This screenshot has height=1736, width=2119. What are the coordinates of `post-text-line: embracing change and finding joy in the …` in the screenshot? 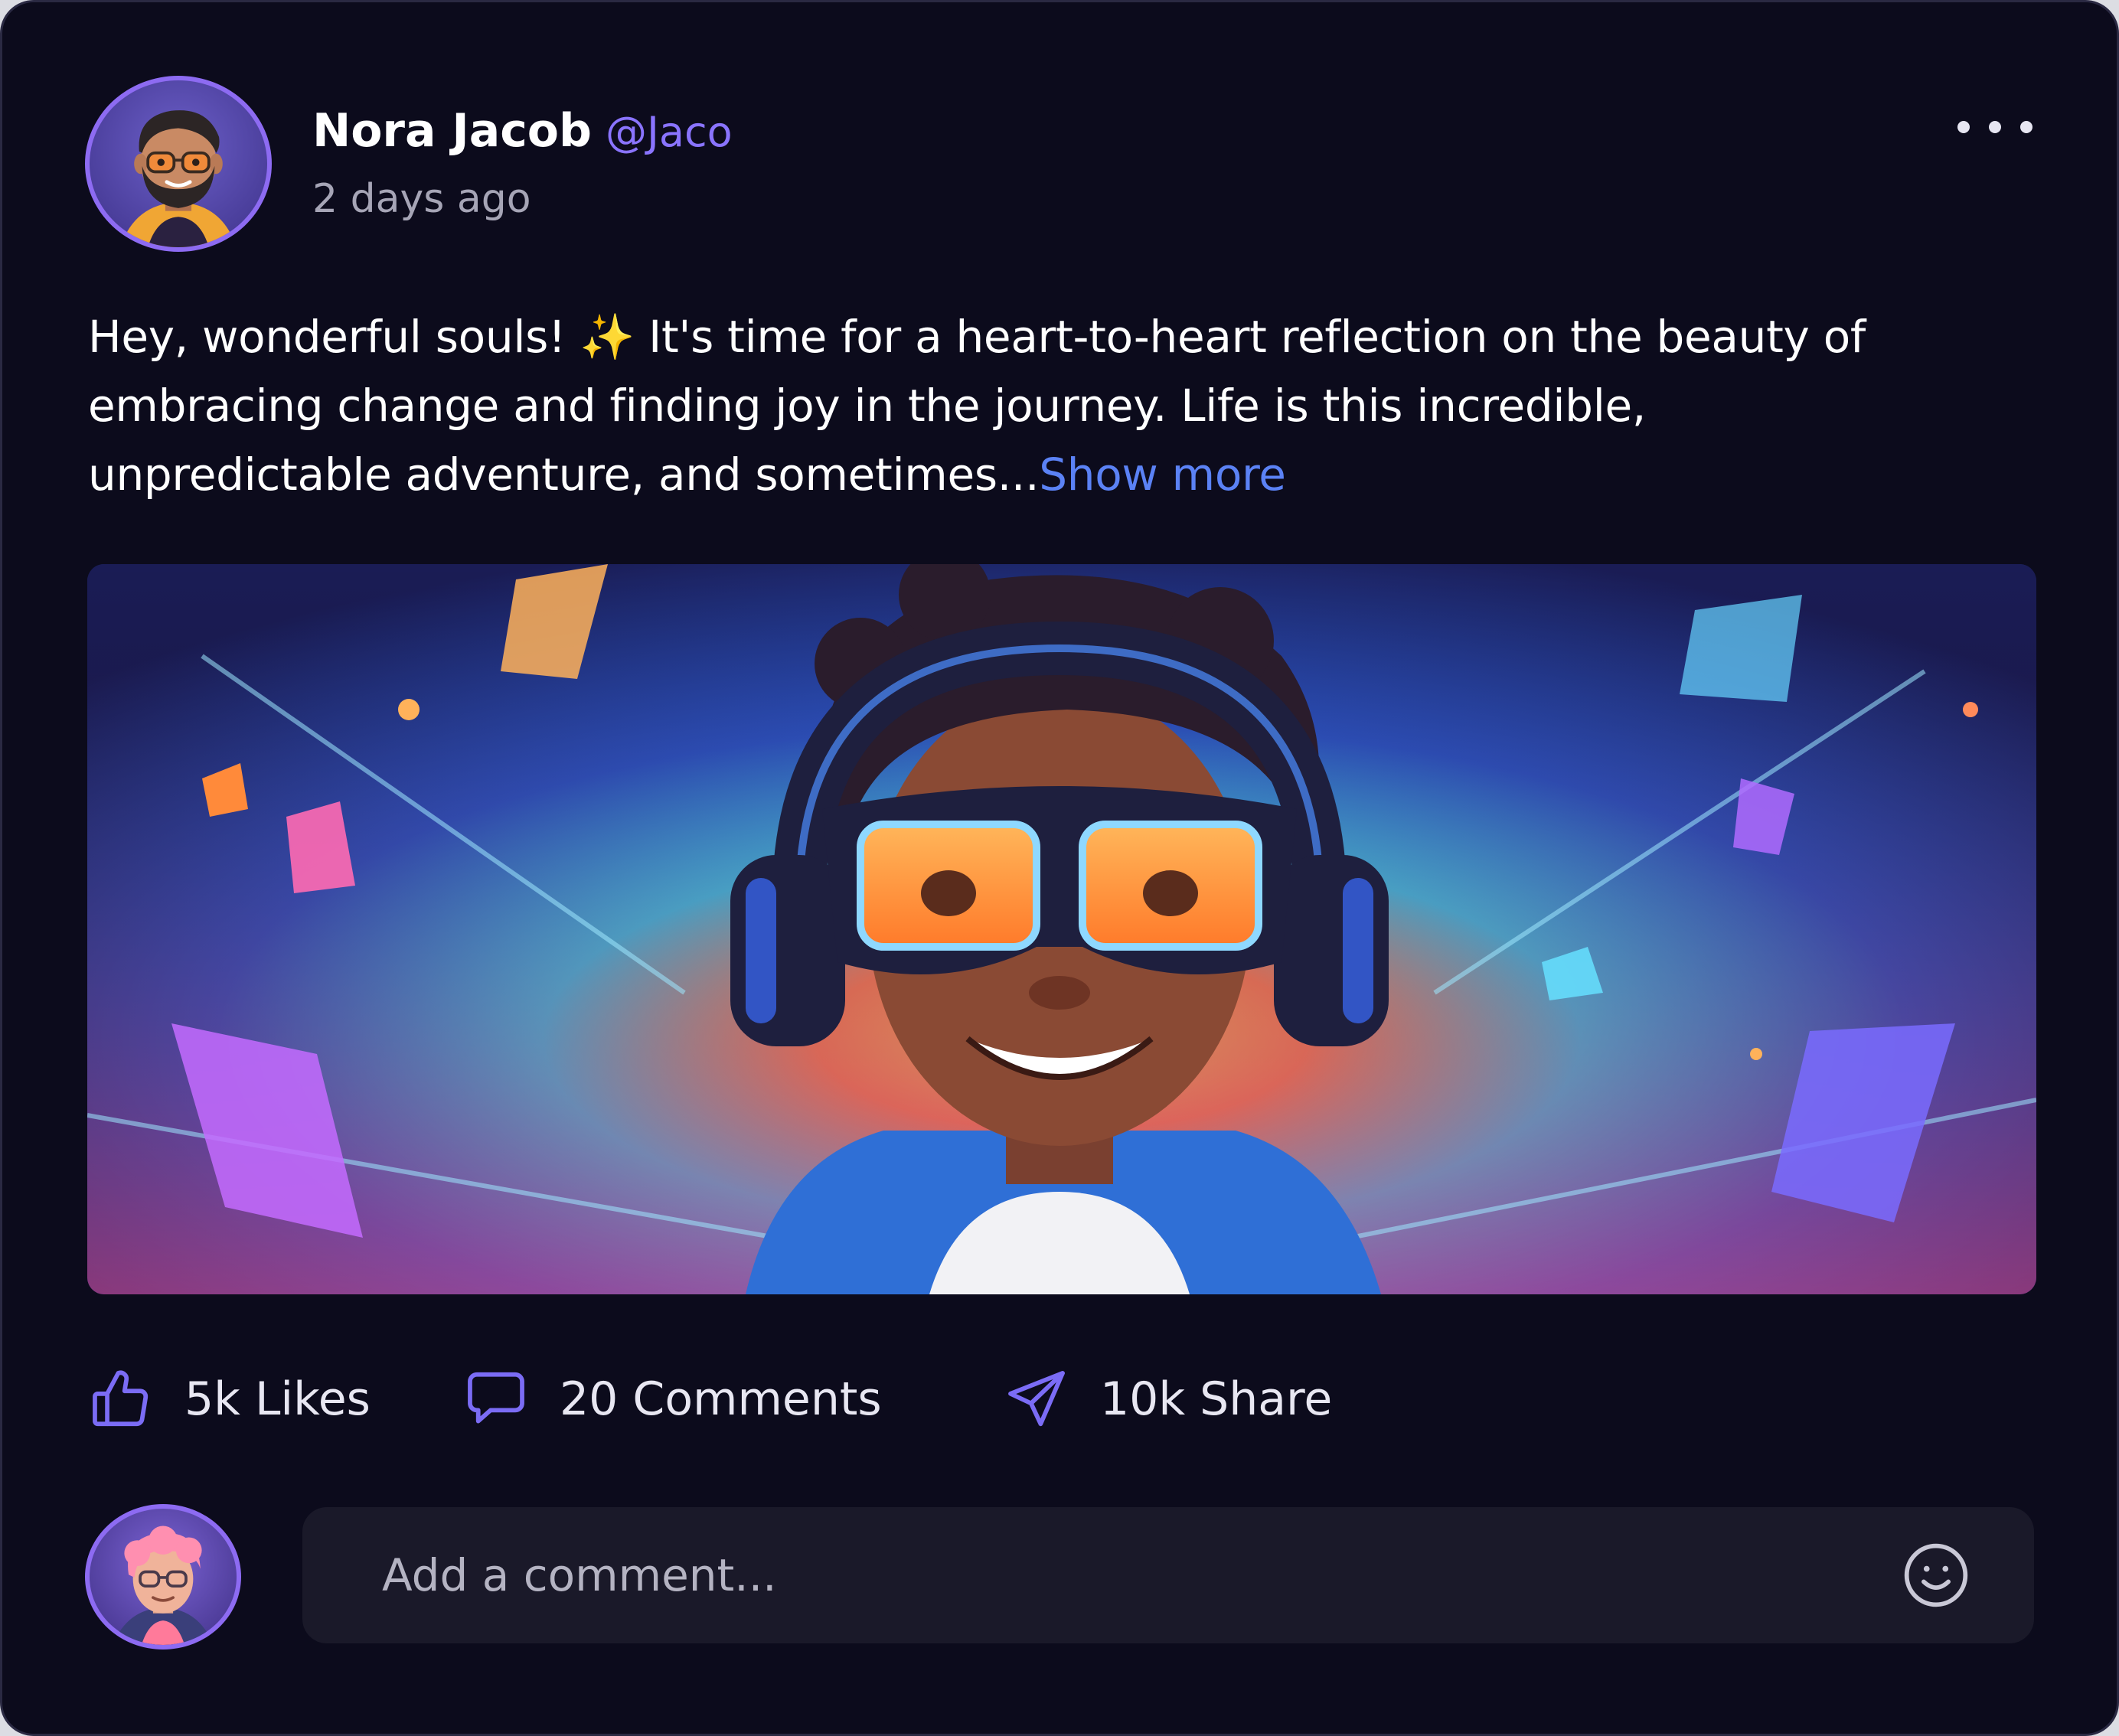 It's located at (868, 406).